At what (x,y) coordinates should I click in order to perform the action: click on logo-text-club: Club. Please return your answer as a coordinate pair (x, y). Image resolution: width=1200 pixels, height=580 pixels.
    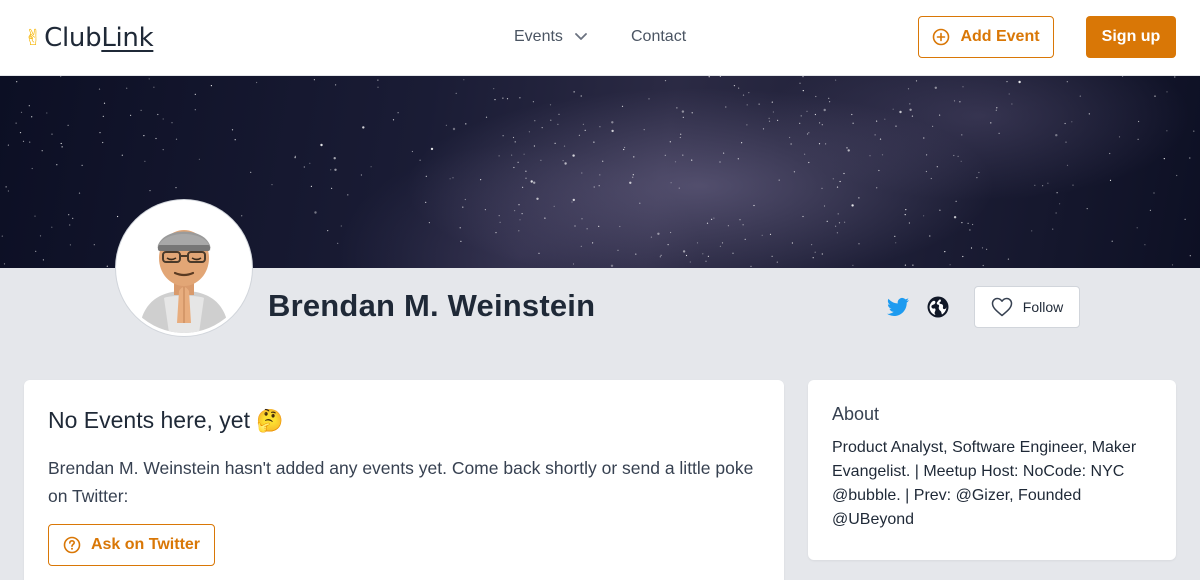
    Looking at the image, I should click on (73, 38).